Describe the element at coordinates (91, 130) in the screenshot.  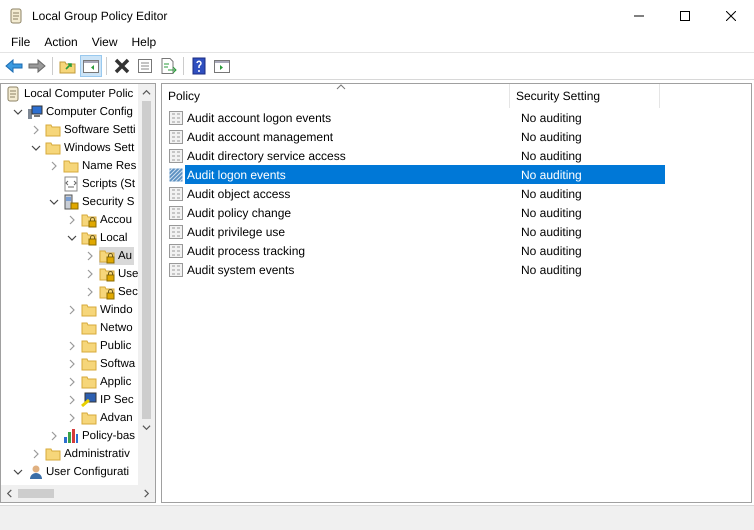
I see `tree-item: Software Setti` at that location.